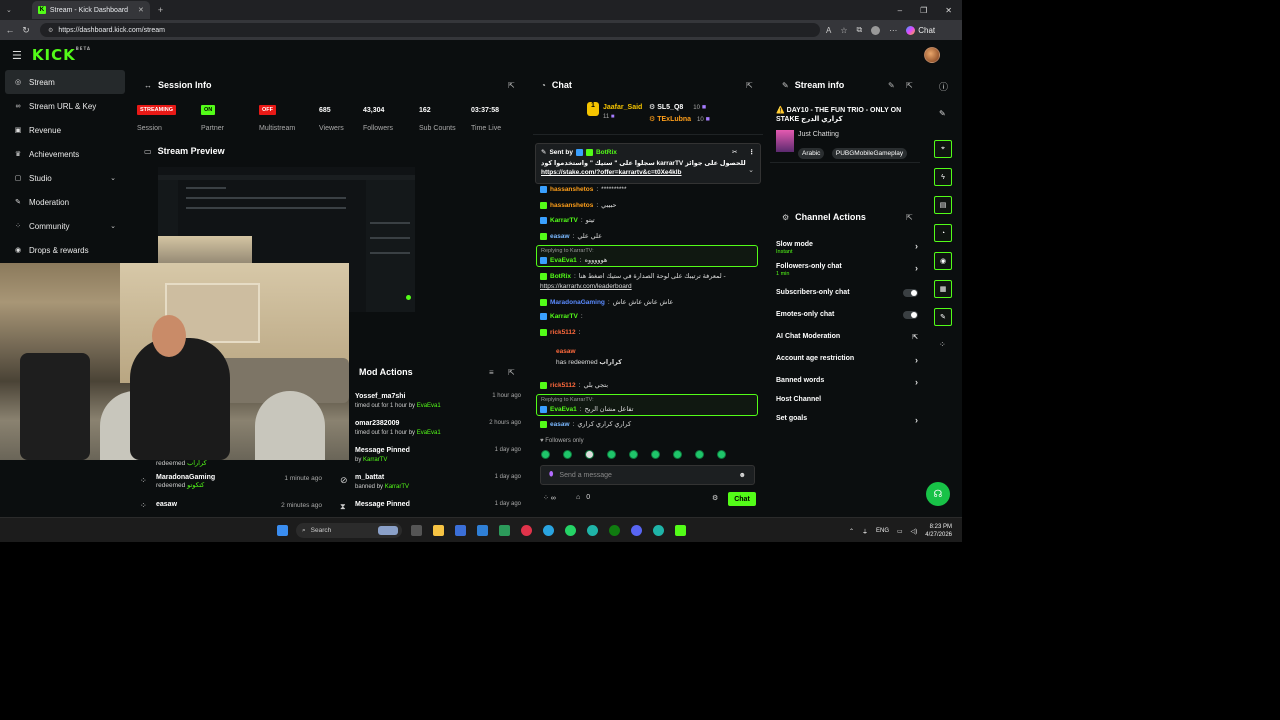 The width and height of the screenshot is (1280, 720). Describe the element at coordinates (847, 420) in the screenshot. I see `channel-action-set-goals: Set goals ›` at that location.